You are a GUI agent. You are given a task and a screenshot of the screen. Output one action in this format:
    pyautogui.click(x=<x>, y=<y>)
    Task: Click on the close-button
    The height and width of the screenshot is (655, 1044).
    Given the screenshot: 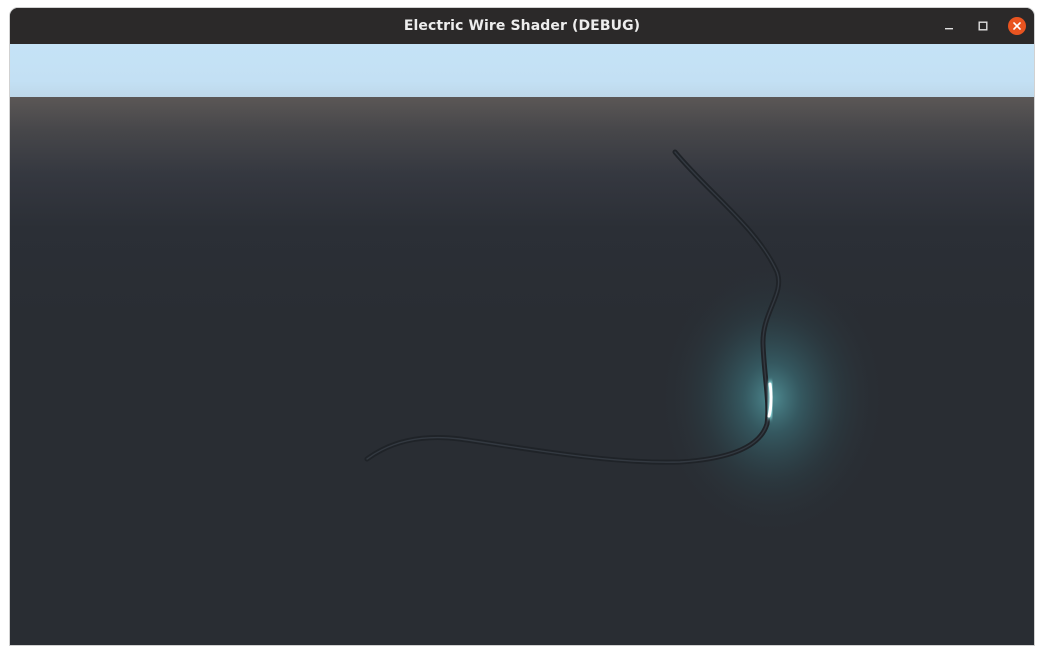 What is the action you would take?
    pyautogui.click(x=1017, y=26)
    